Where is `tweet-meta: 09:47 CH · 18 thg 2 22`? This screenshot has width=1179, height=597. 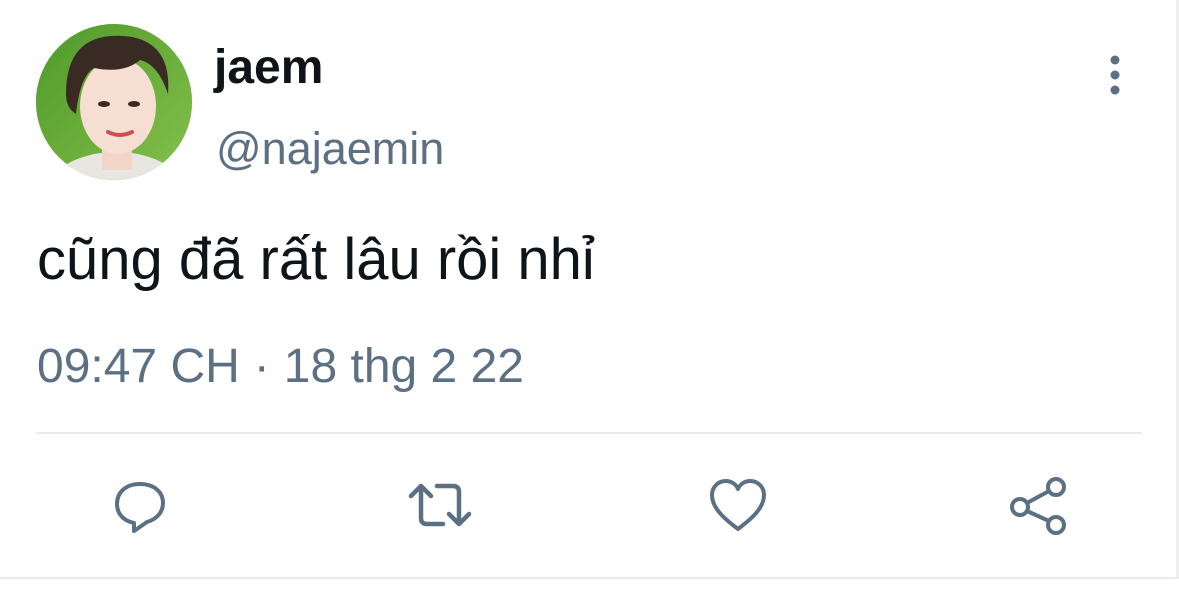 tweet-meta: 09:47 CH · 18 thg 2 22 is located at coordinates (280, 367).